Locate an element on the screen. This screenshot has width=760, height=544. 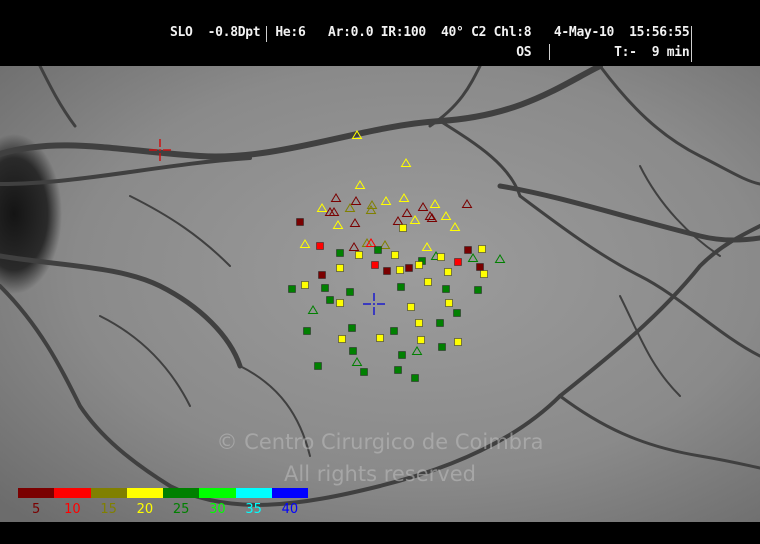
fixation-crosshair-icon is located at coordinates (160, 150).